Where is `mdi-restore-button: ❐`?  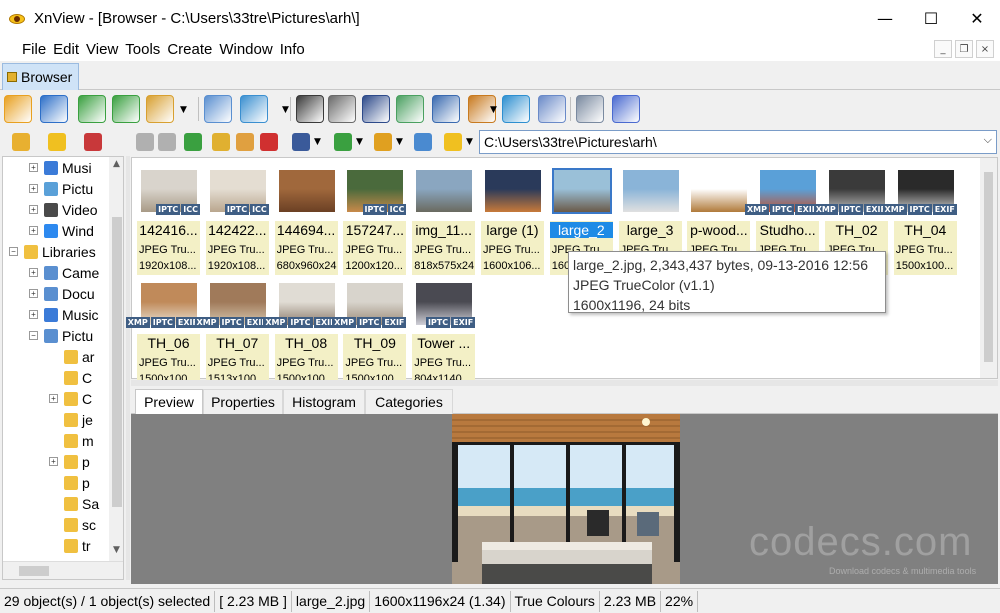 mdi-restore-button: ❐ is located at coordinates (964, 49).